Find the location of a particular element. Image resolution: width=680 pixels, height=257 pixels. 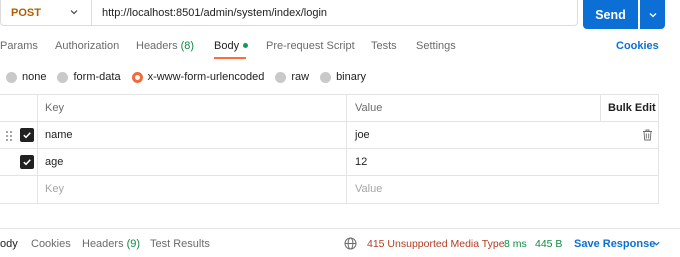

tab-authorization: Authorization is located at coordinates (87, 46).